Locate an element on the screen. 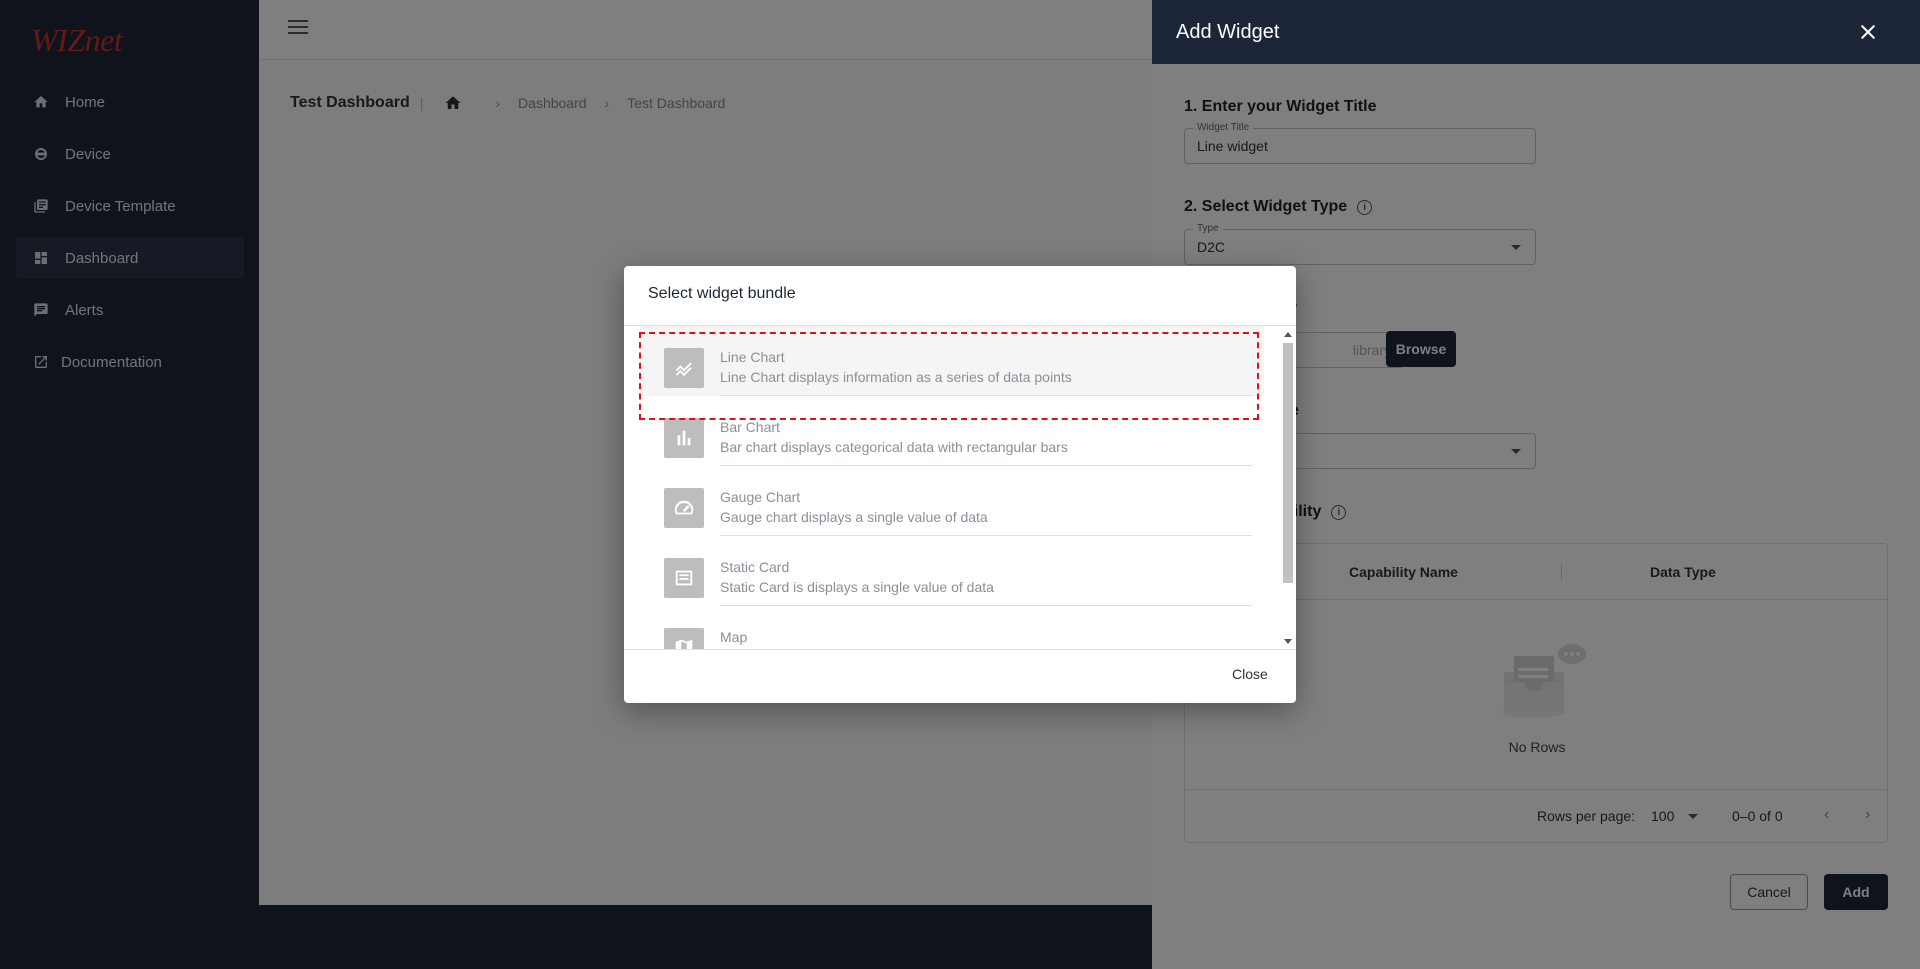 This screenshot has width=1920, height=969. scroll-up-arrow-icon is located at coordinates (1288, 334).